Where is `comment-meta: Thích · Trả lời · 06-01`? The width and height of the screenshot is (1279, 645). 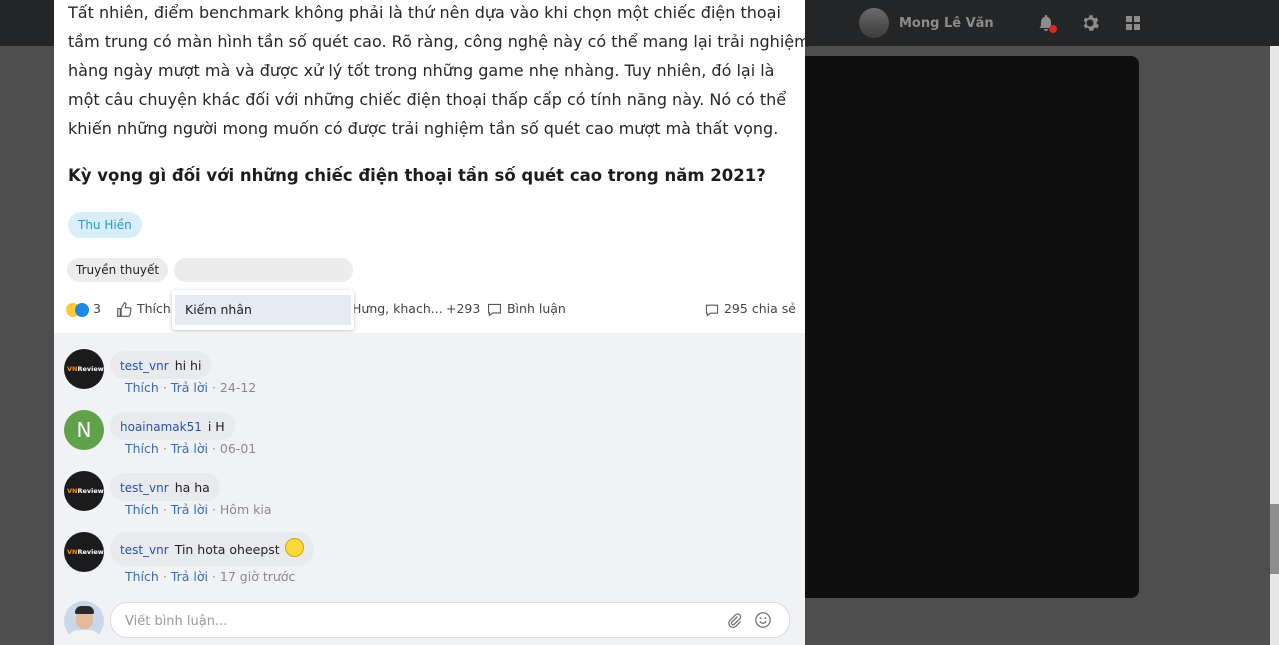
comment-meta: Thích · Trả lời · 06-01 is located at coordinates (190, 448).